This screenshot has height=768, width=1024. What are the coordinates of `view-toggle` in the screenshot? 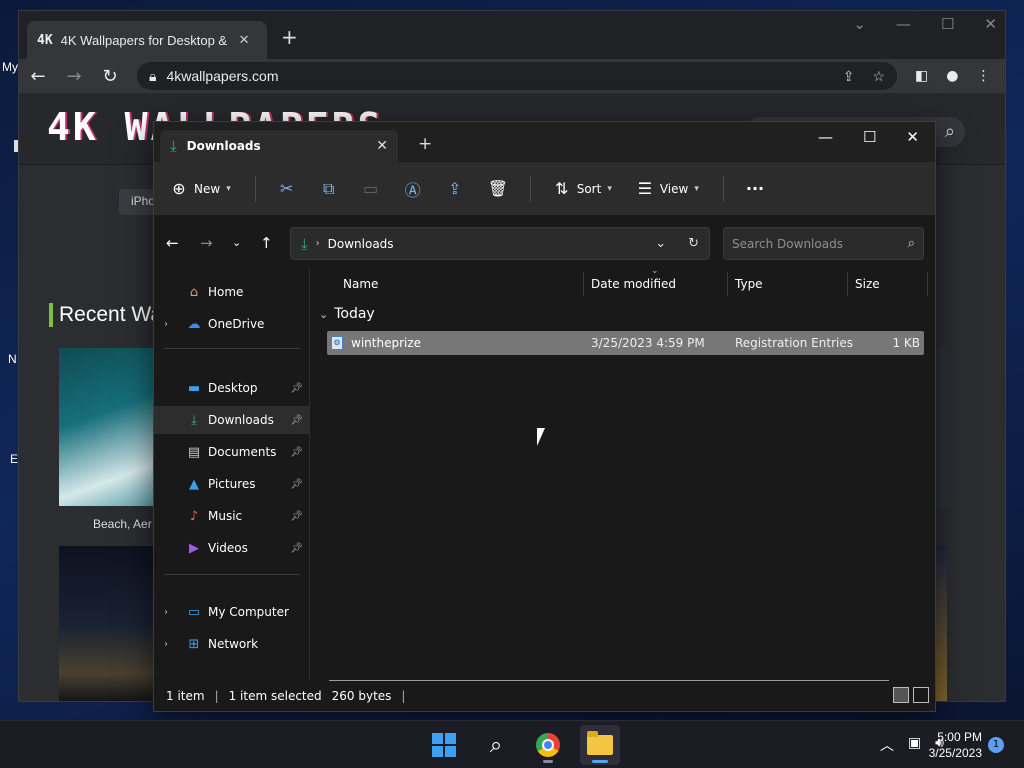 It's located at (911, 695).